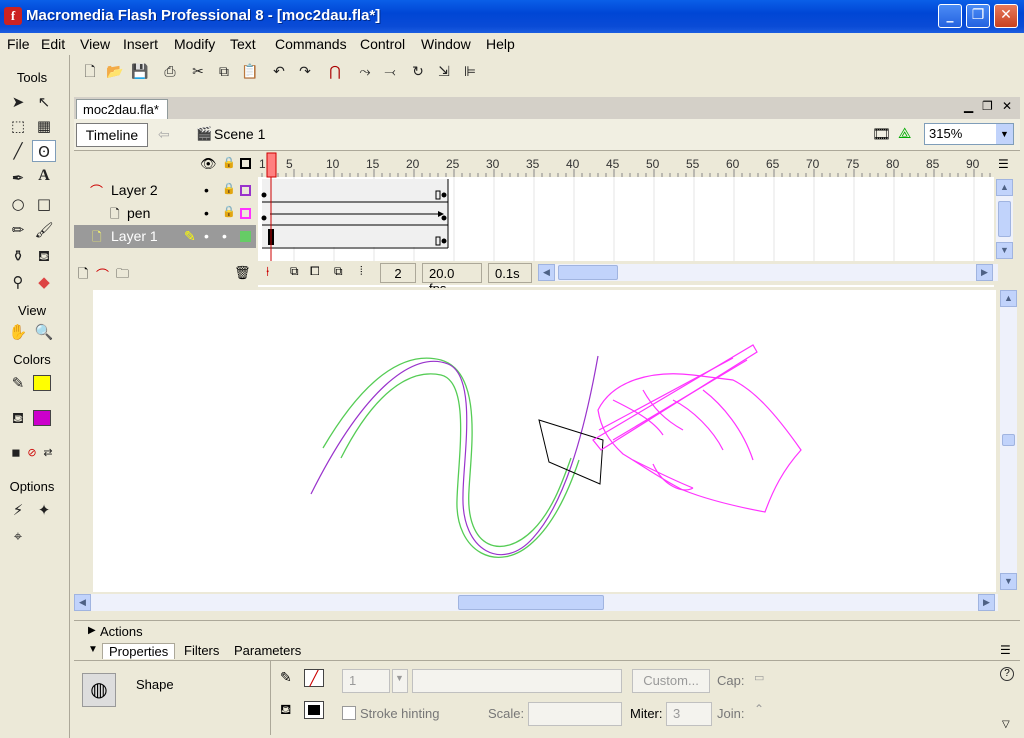  What do you see at coordinates (44, 204) in the screenshot?
I see `rectangle-tool-icon: □` at bounding box center [44, 204].